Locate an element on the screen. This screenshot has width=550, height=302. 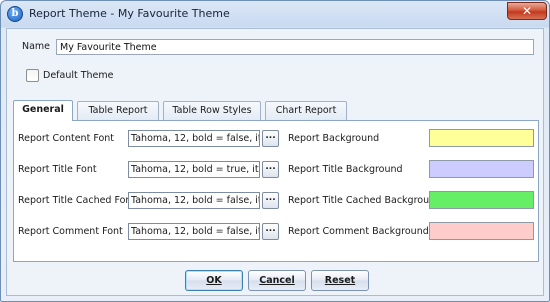
reset-button: Reset is located at coordinates (340, 280).